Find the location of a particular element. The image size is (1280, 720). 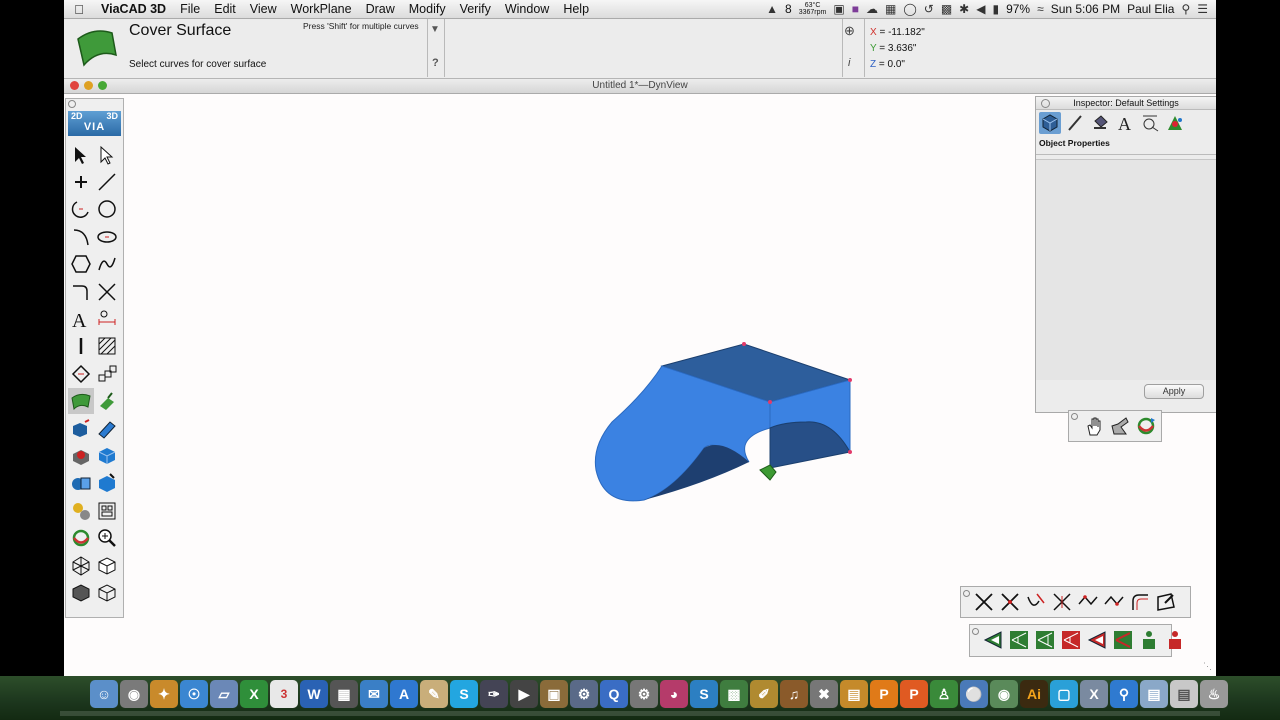

grid-icon: ▦ is located at coordinates (890, 9).